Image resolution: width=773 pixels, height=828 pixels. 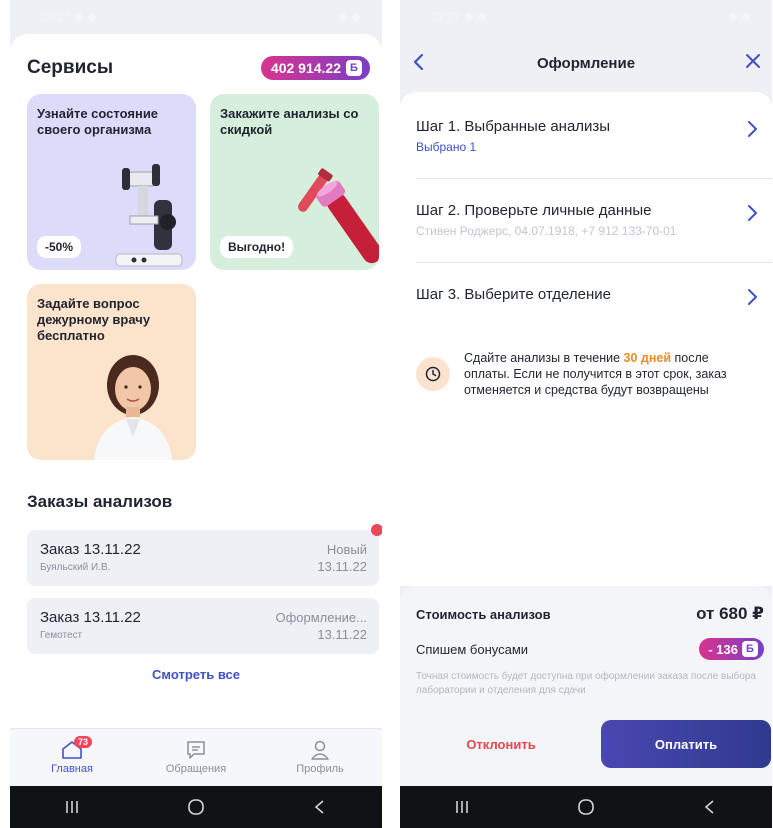 What do you see at coordinates (98, 121) in the screenshot?
I see `card-title: Узнайте состояние своего организма` at bounding box center [98, 121].